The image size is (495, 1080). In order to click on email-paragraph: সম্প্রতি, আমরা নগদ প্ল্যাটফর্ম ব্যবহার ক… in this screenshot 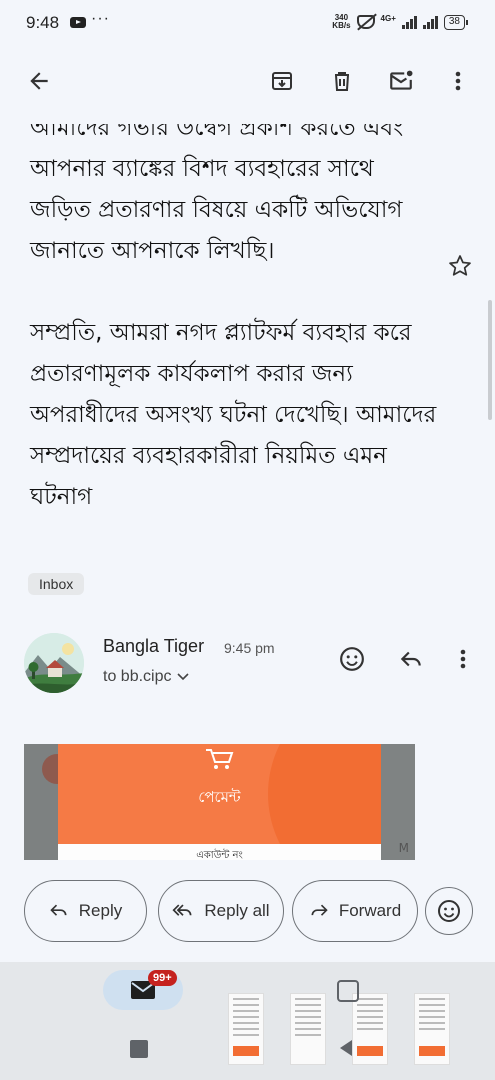, I will do `click(233, 415)`.